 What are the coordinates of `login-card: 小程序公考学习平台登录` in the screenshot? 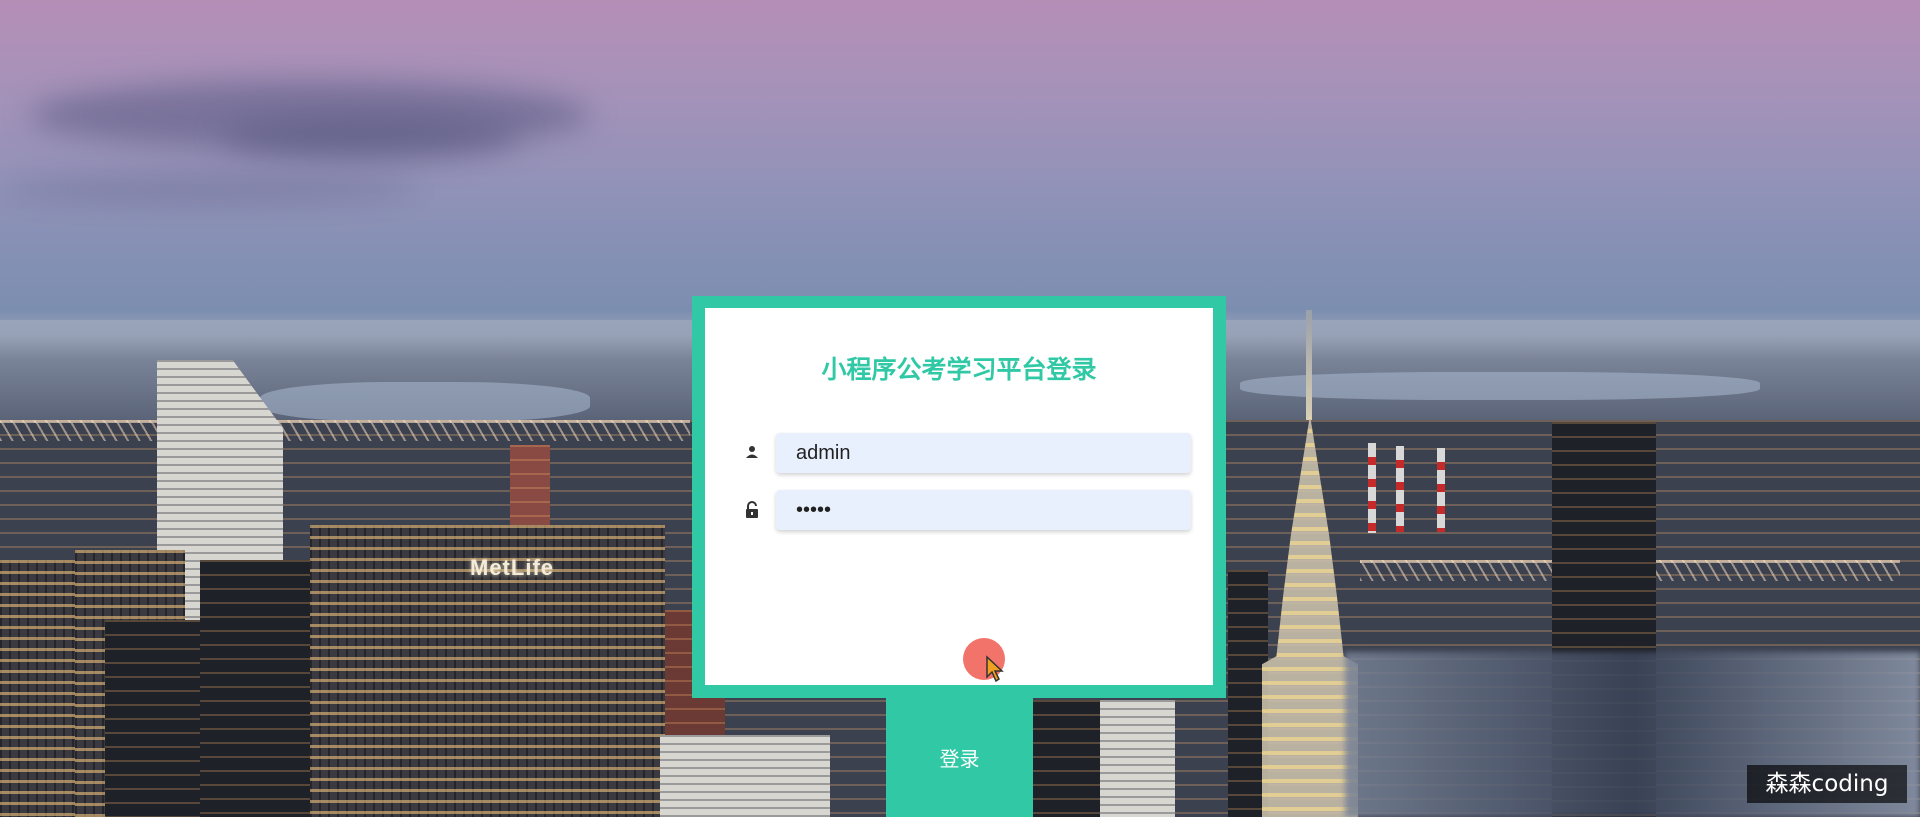 It's located at (959, 497).